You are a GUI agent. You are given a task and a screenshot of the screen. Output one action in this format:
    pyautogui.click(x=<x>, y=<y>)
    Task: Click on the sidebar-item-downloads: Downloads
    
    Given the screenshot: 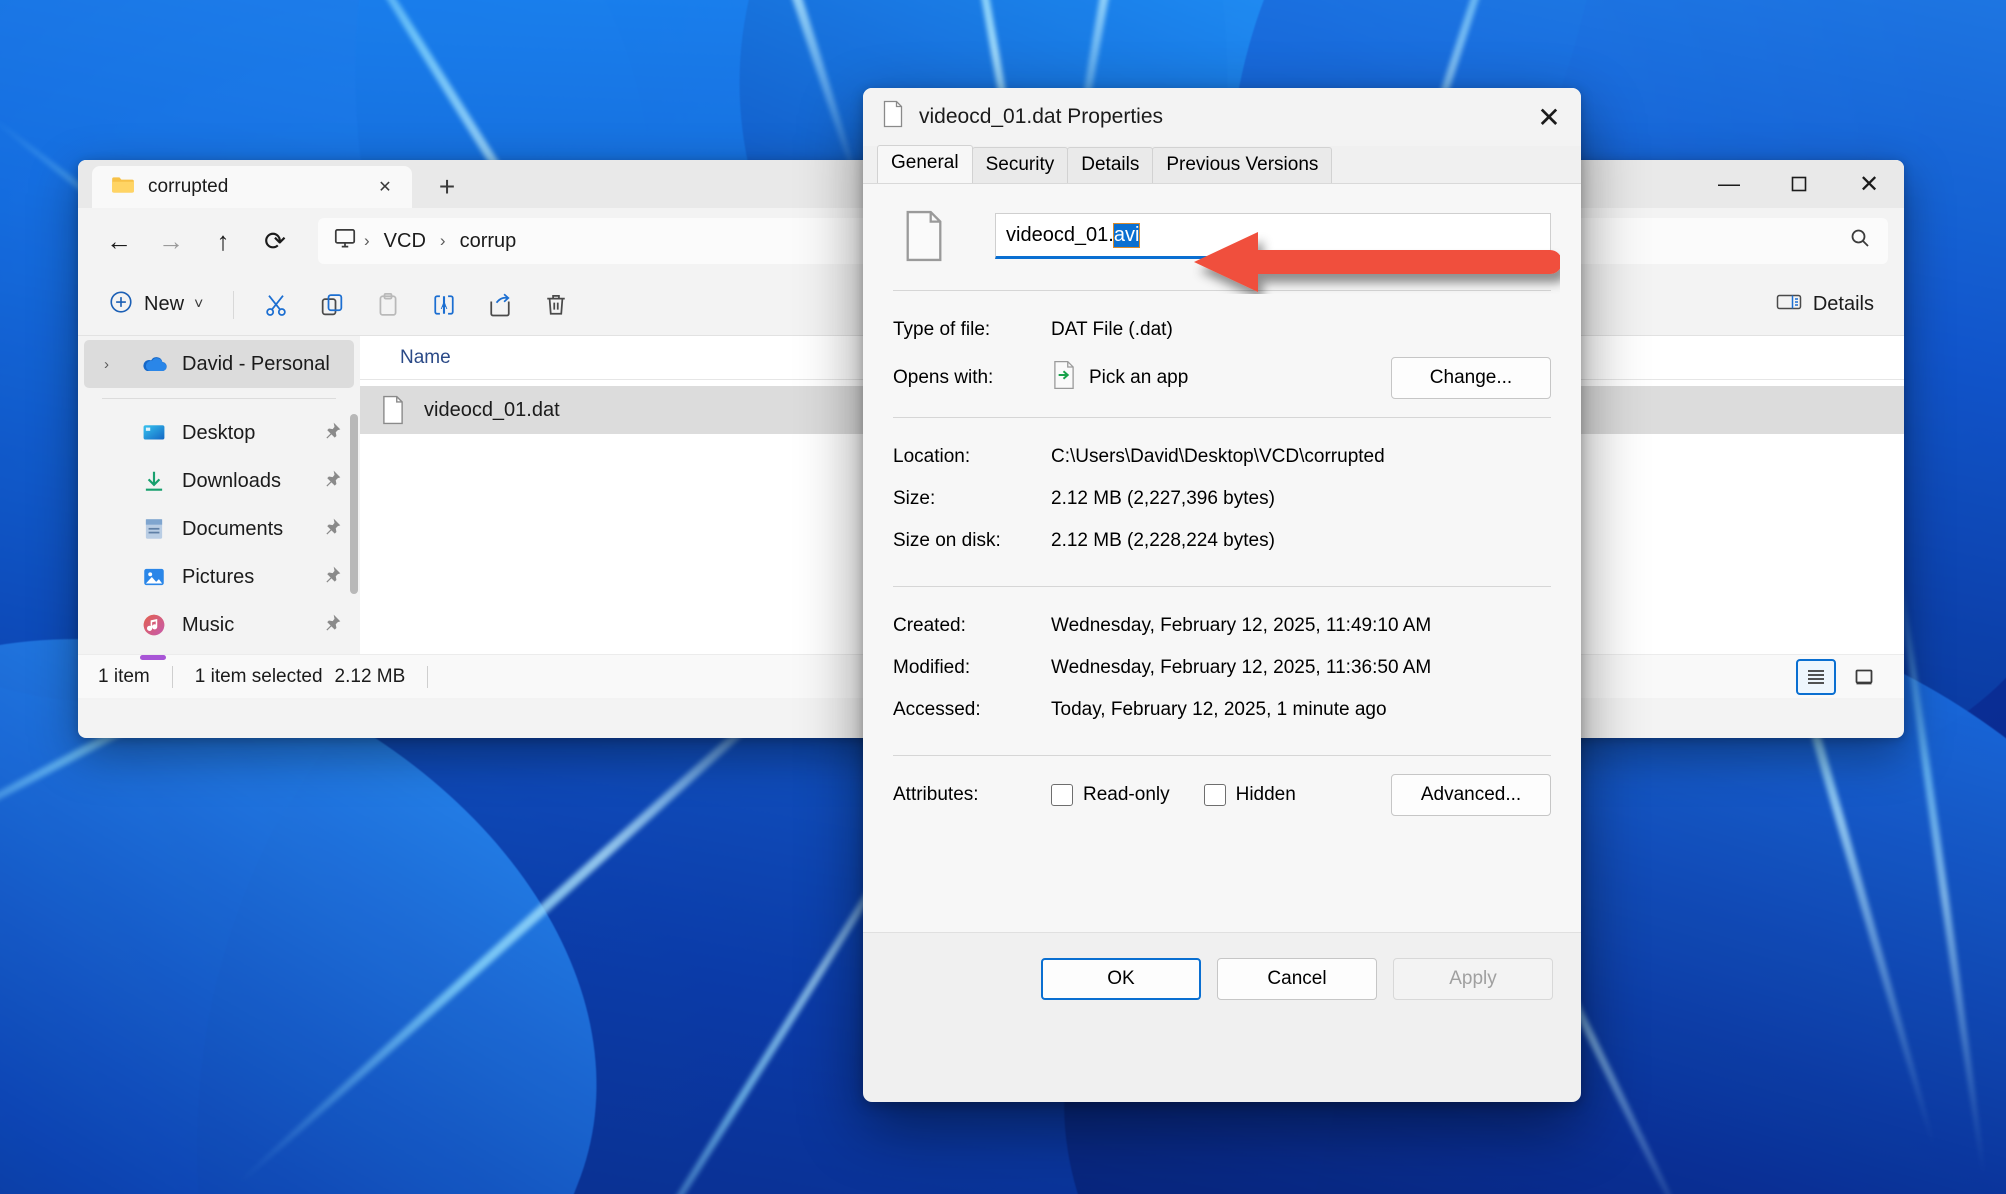 What is the action you would take?
    pyautogui.click(x=219, y=481)
    